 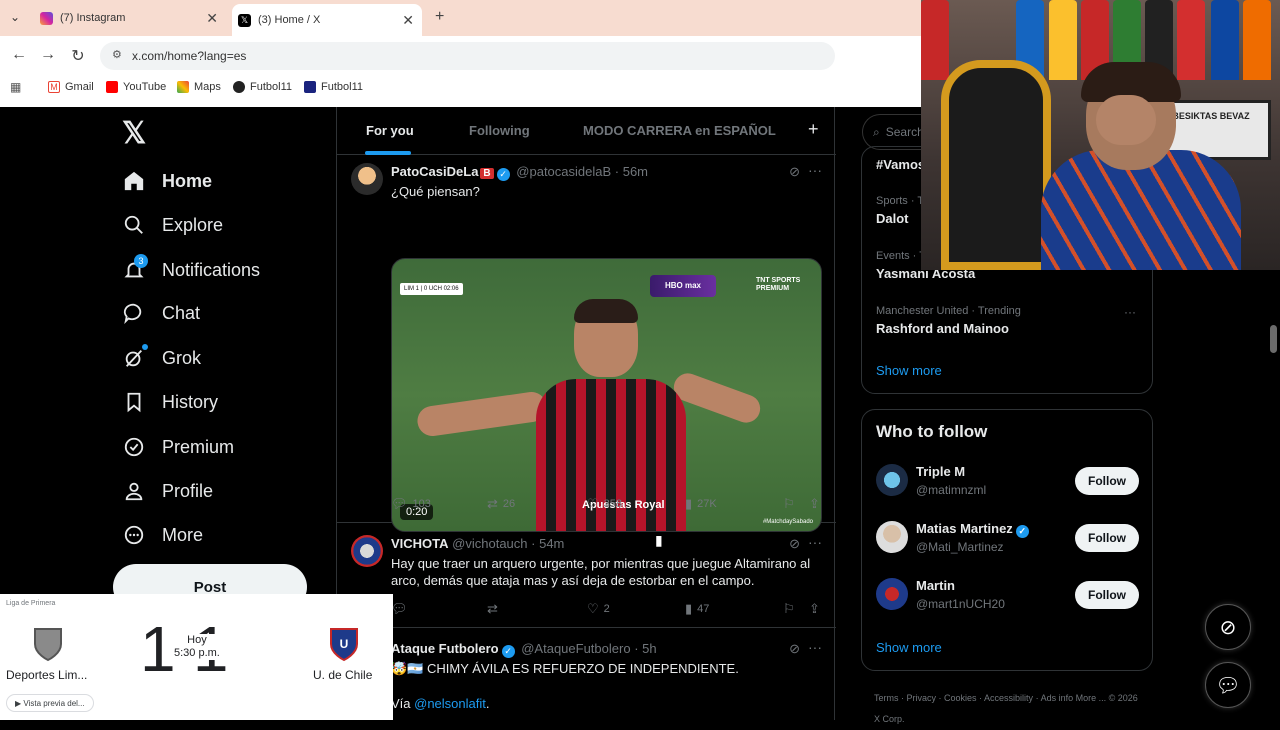 I want to click on author-handle: @patocasidelaB, so click(x=563, y=171).